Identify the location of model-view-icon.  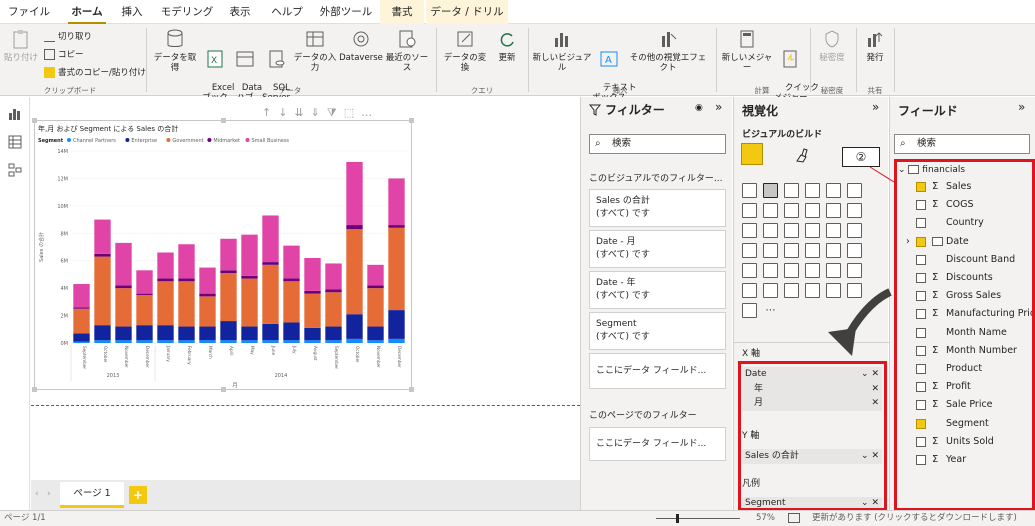
(15, 170).